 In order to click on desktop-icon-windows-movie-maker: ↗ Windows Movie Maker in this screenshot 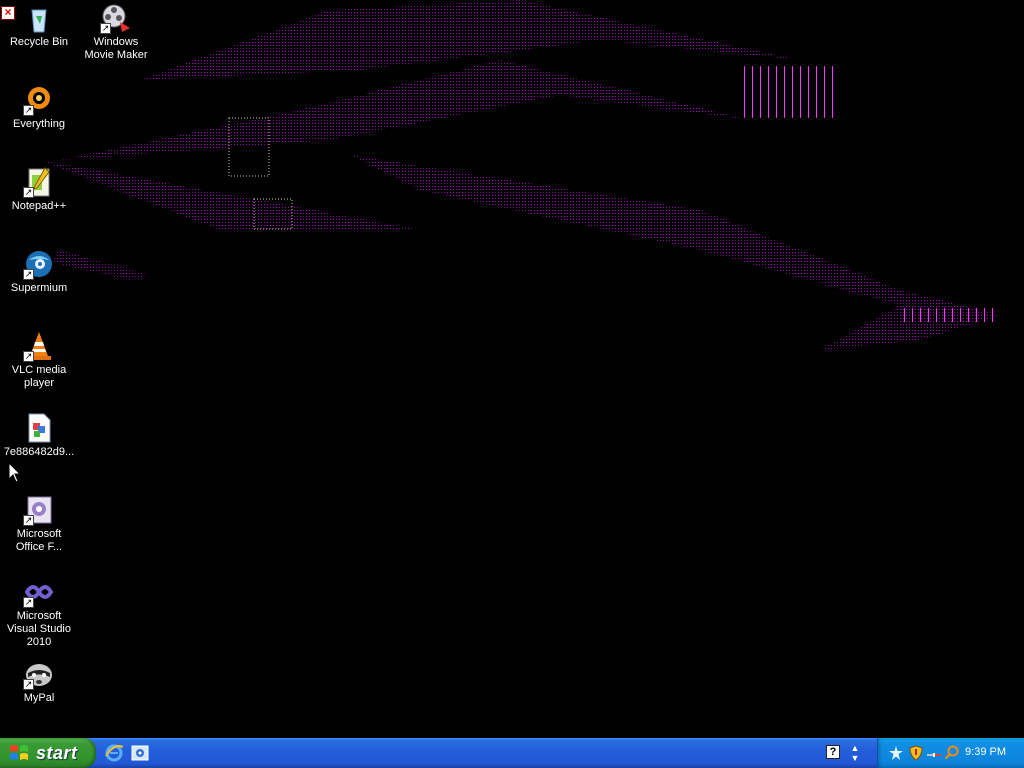, I will do `click(116, 32)`.